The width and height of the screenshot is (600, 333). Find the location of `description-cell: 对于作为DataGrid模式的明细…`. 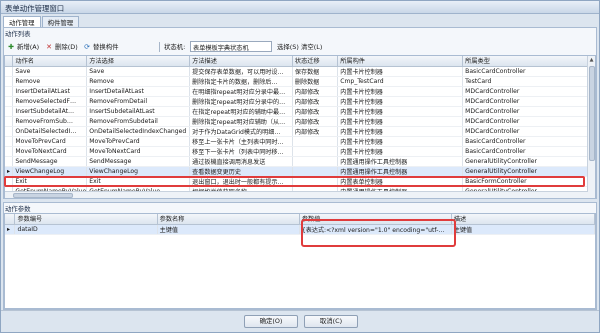

description-cell: 对于作为DataGrid模式的明细… is located at coordinates (241, 131).